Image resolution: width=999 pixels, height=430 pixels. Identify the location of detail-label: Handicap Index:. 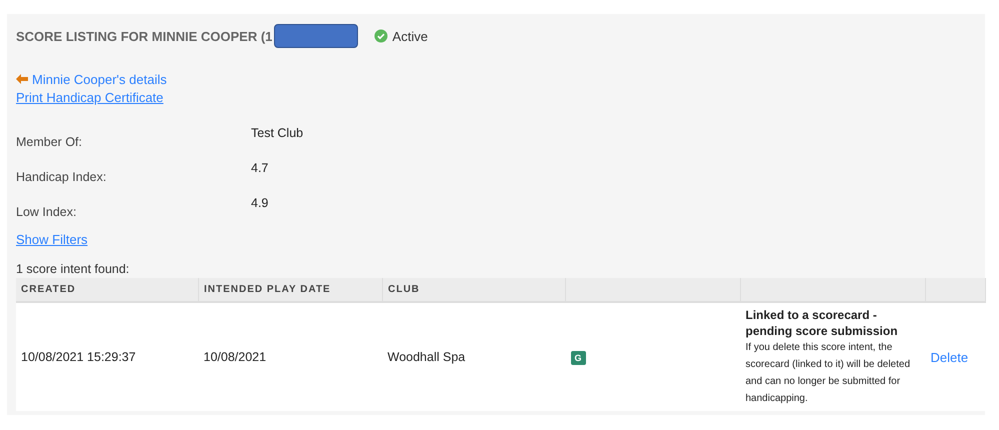
(62, 177).